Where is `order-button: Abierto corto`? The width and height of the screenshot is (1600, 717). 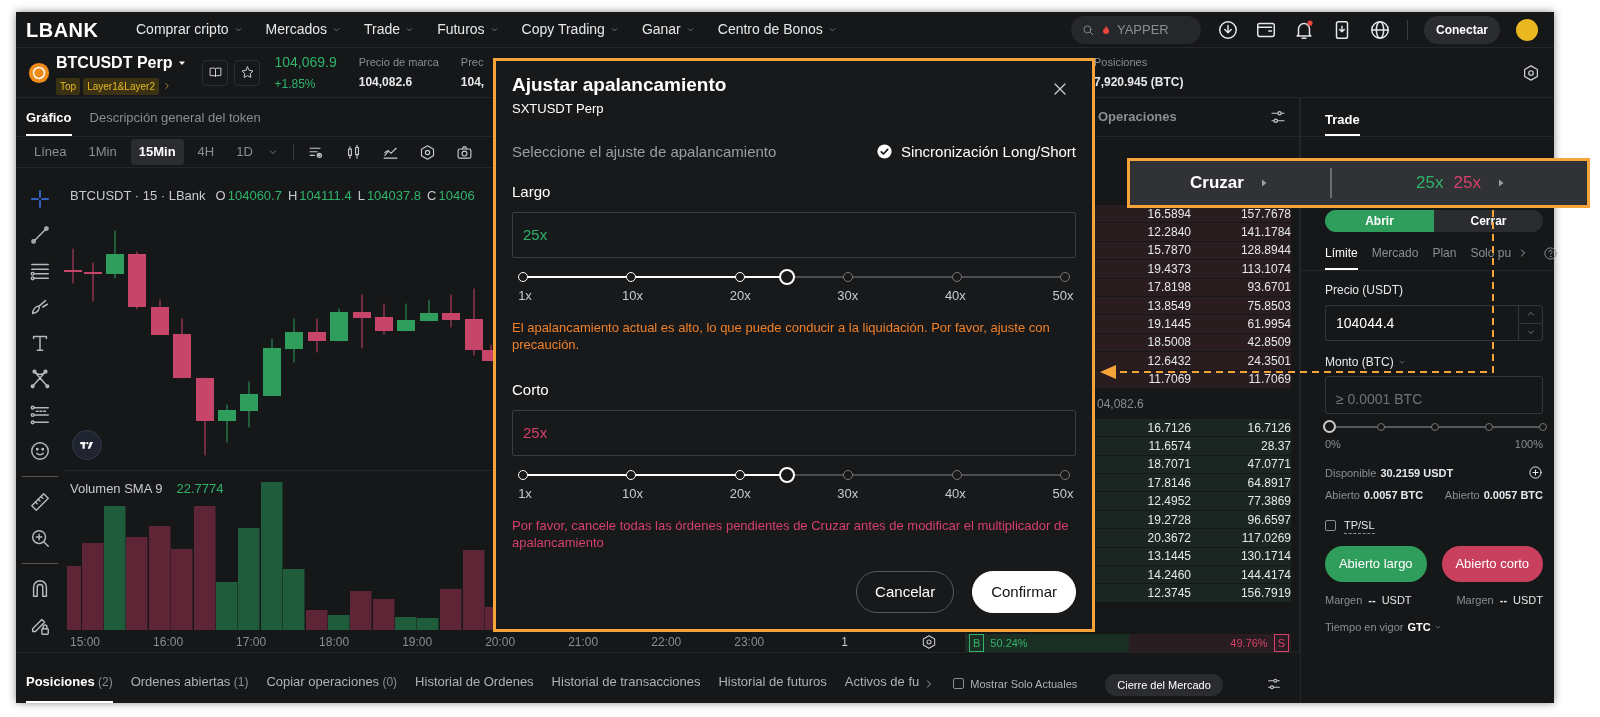 order-button: Abierto corto is located at coordinates (1492, 564).